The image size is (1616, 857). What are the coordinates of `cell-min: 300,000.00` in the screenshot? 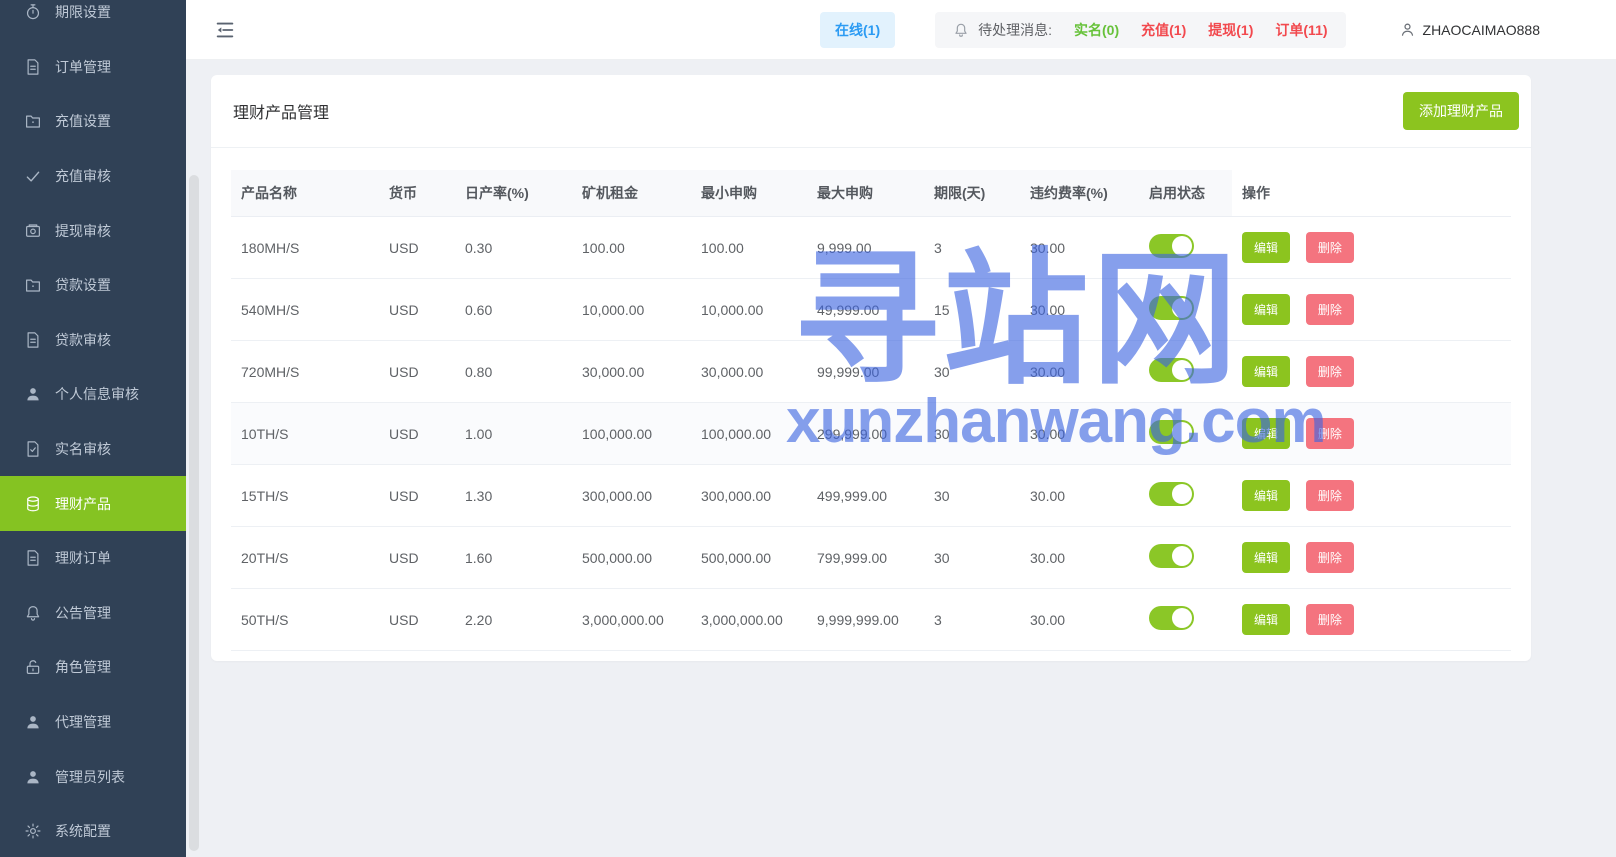 It's located at (749, 495).